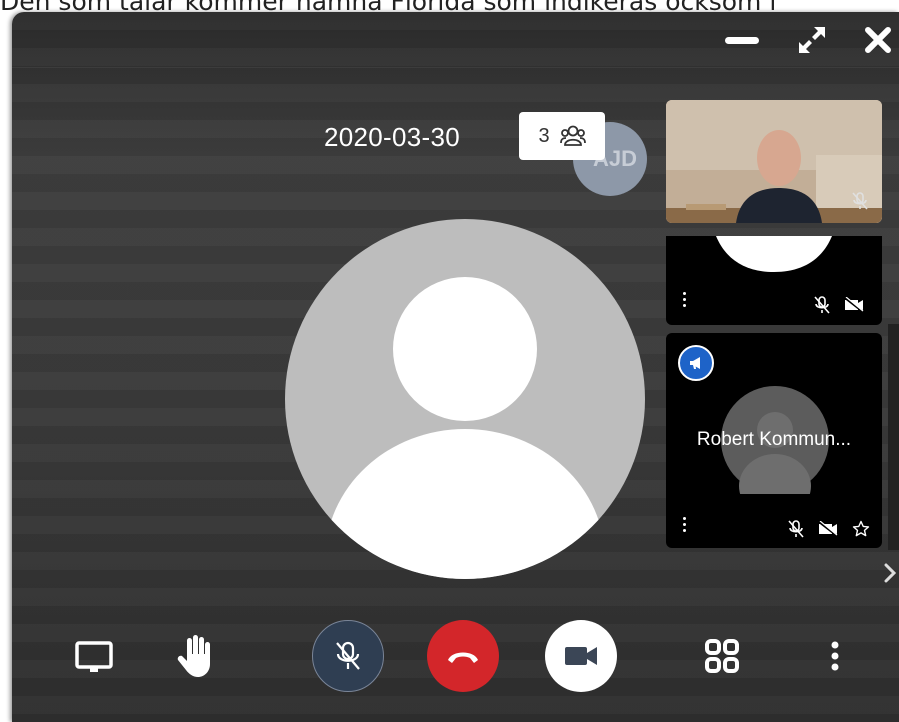 The image size is (899, 722). I want to click on participant-tile-video, so click(774, 161).